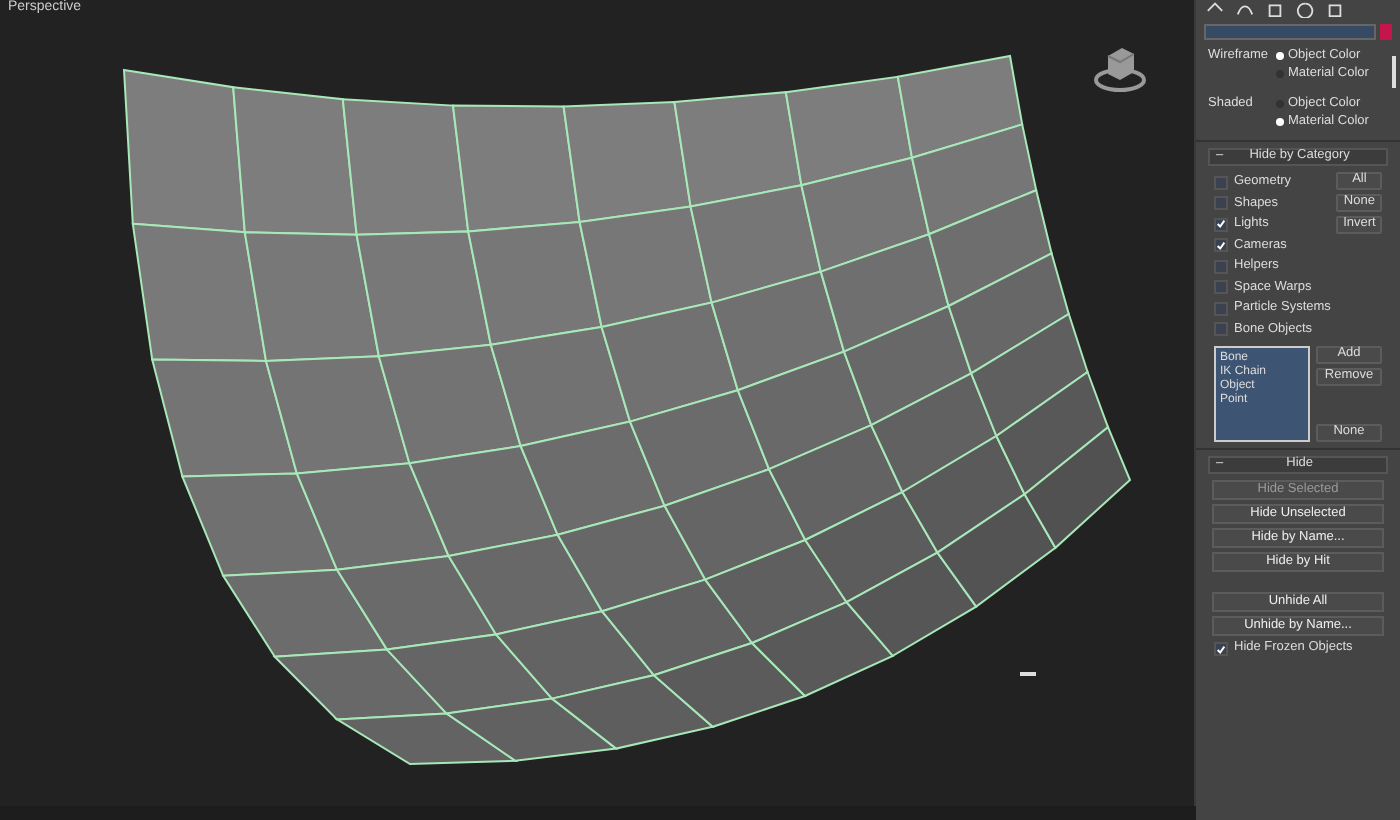 This screenshot has height=820, width=1400. Describe the element at coordinates (1290, 32) in the screenshot. I see `name-field` at that location.